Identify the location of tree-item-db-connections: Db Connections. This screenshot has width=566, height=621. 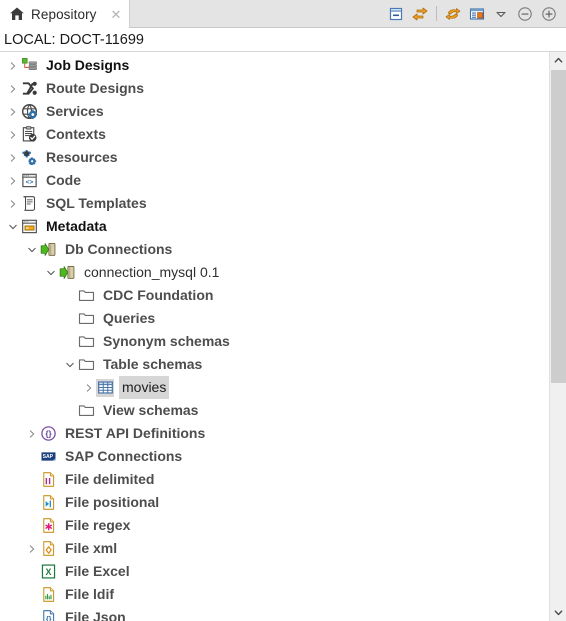
(274, 249).